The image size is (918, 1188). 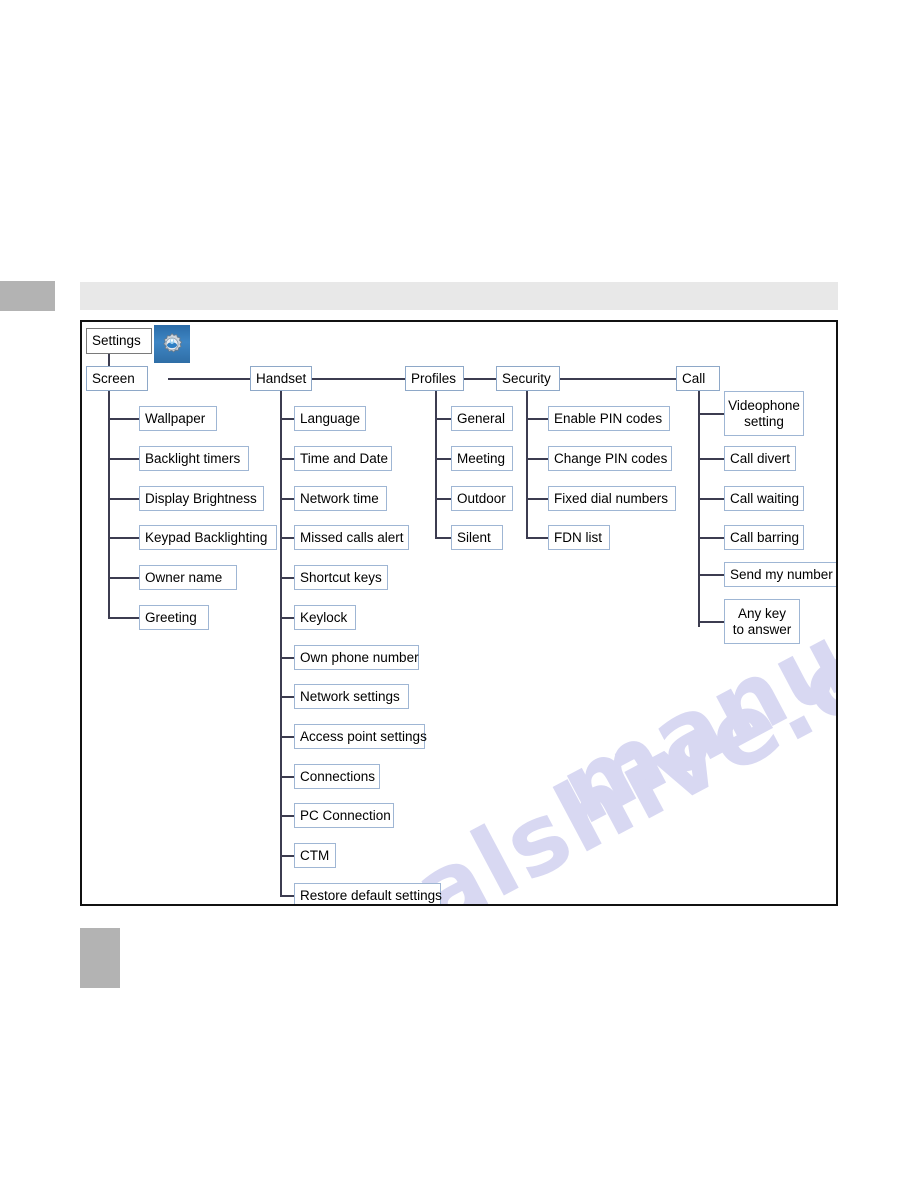 What do you see at coordinates (480, 379) in the screenshot?
I see `connector-bus-profiles-security` at bounding box center [480, 379].